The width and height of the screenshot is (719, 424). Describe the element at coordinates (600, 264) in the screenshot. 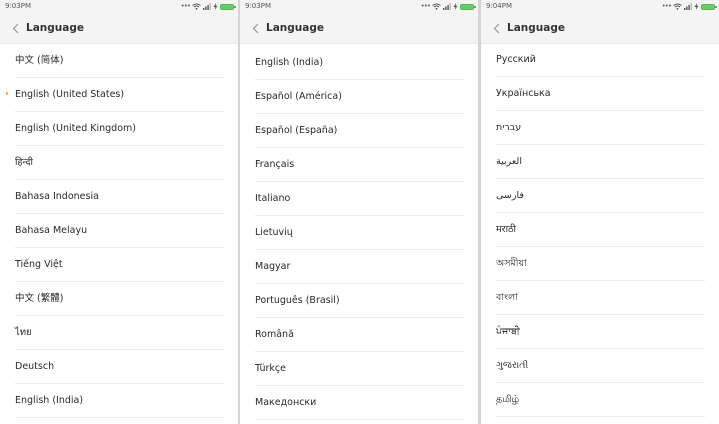

I see `language-item: অসমীয়া` at that location.